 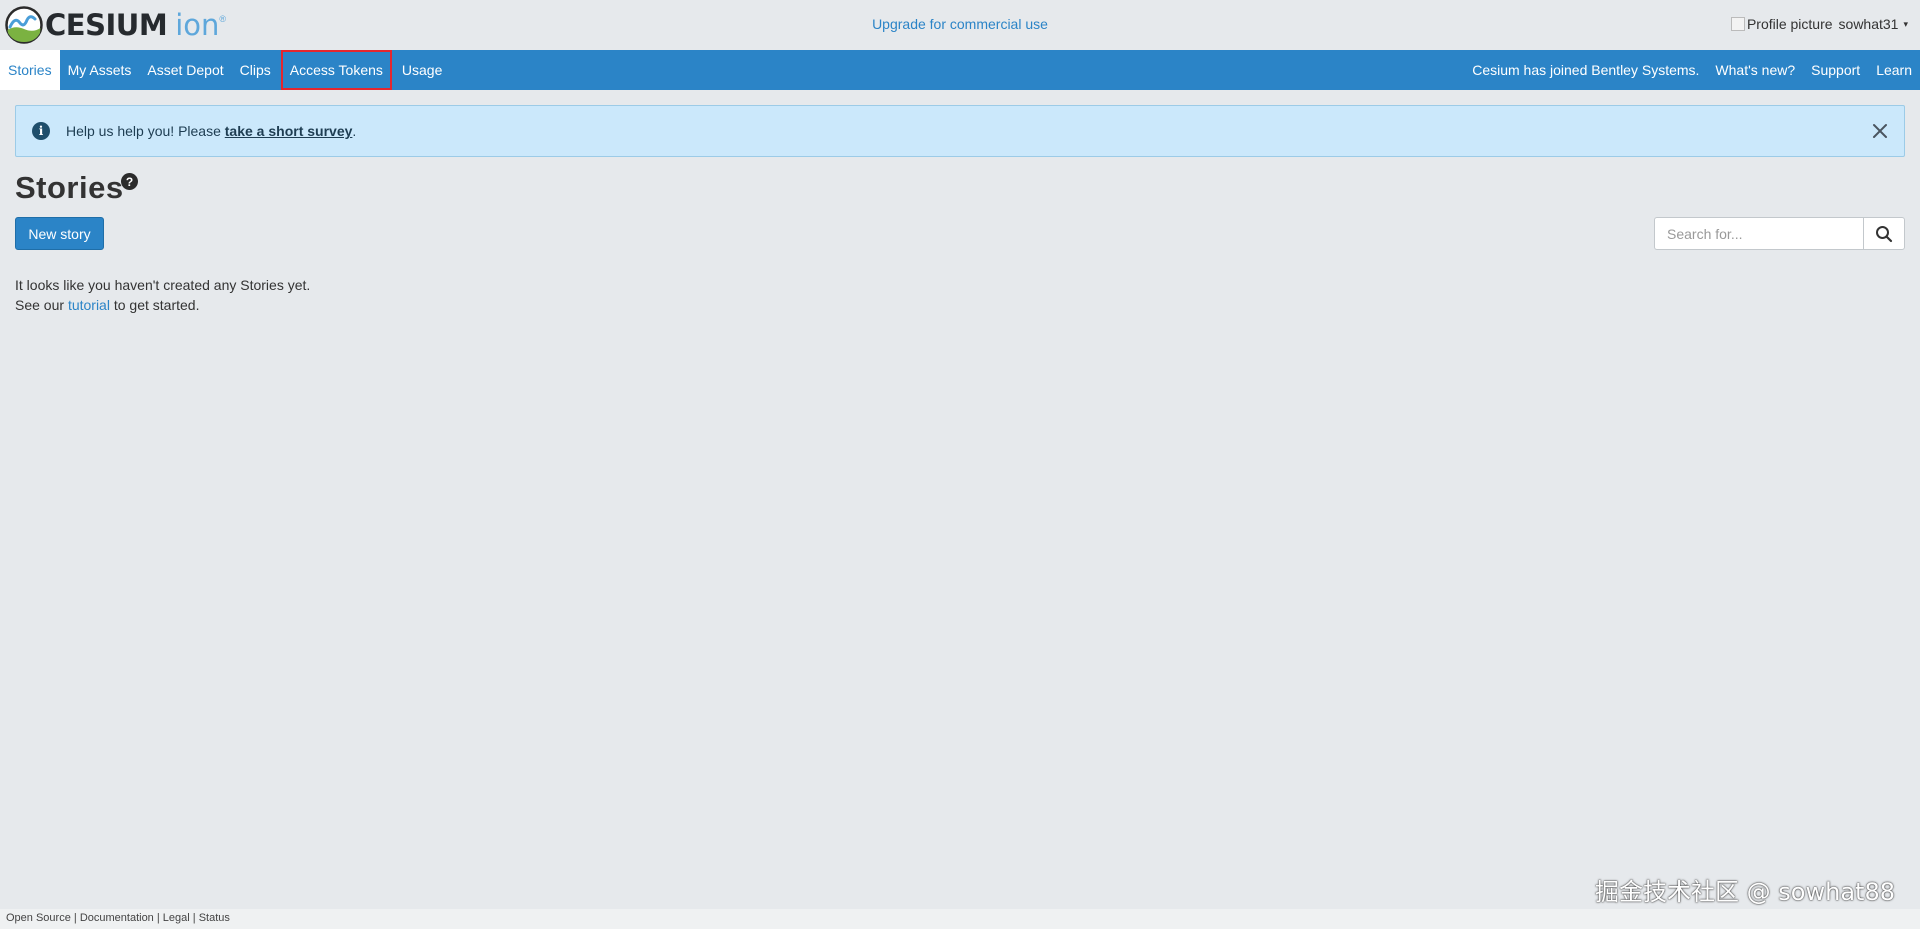 I want to click on footer-open-source: Open Source, so click(x=38, y=918).